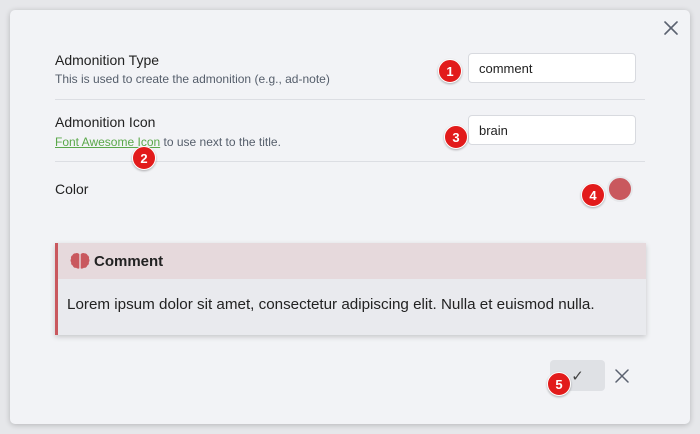 Image resolution: width=700 pixels, height=434 pixels. What do you see at coordinates (456, 137) in the screenshot?
I see `annotation-badge-3: 3` at bounding box center [456, 137].